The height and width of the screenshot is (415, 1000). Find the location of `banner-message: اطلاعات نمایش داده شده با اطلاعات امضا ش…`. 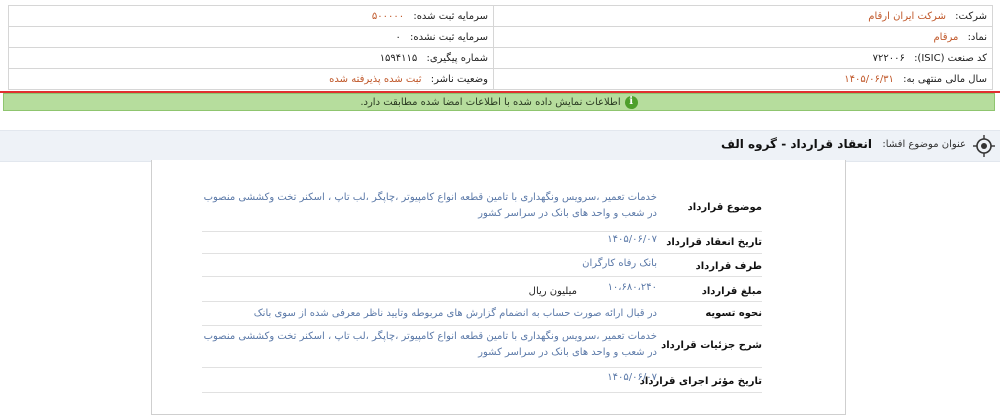

banner-message: اطلاعات نمایش داده شده با اطلاعات امضا ش… is located at coordinates (490, 102).